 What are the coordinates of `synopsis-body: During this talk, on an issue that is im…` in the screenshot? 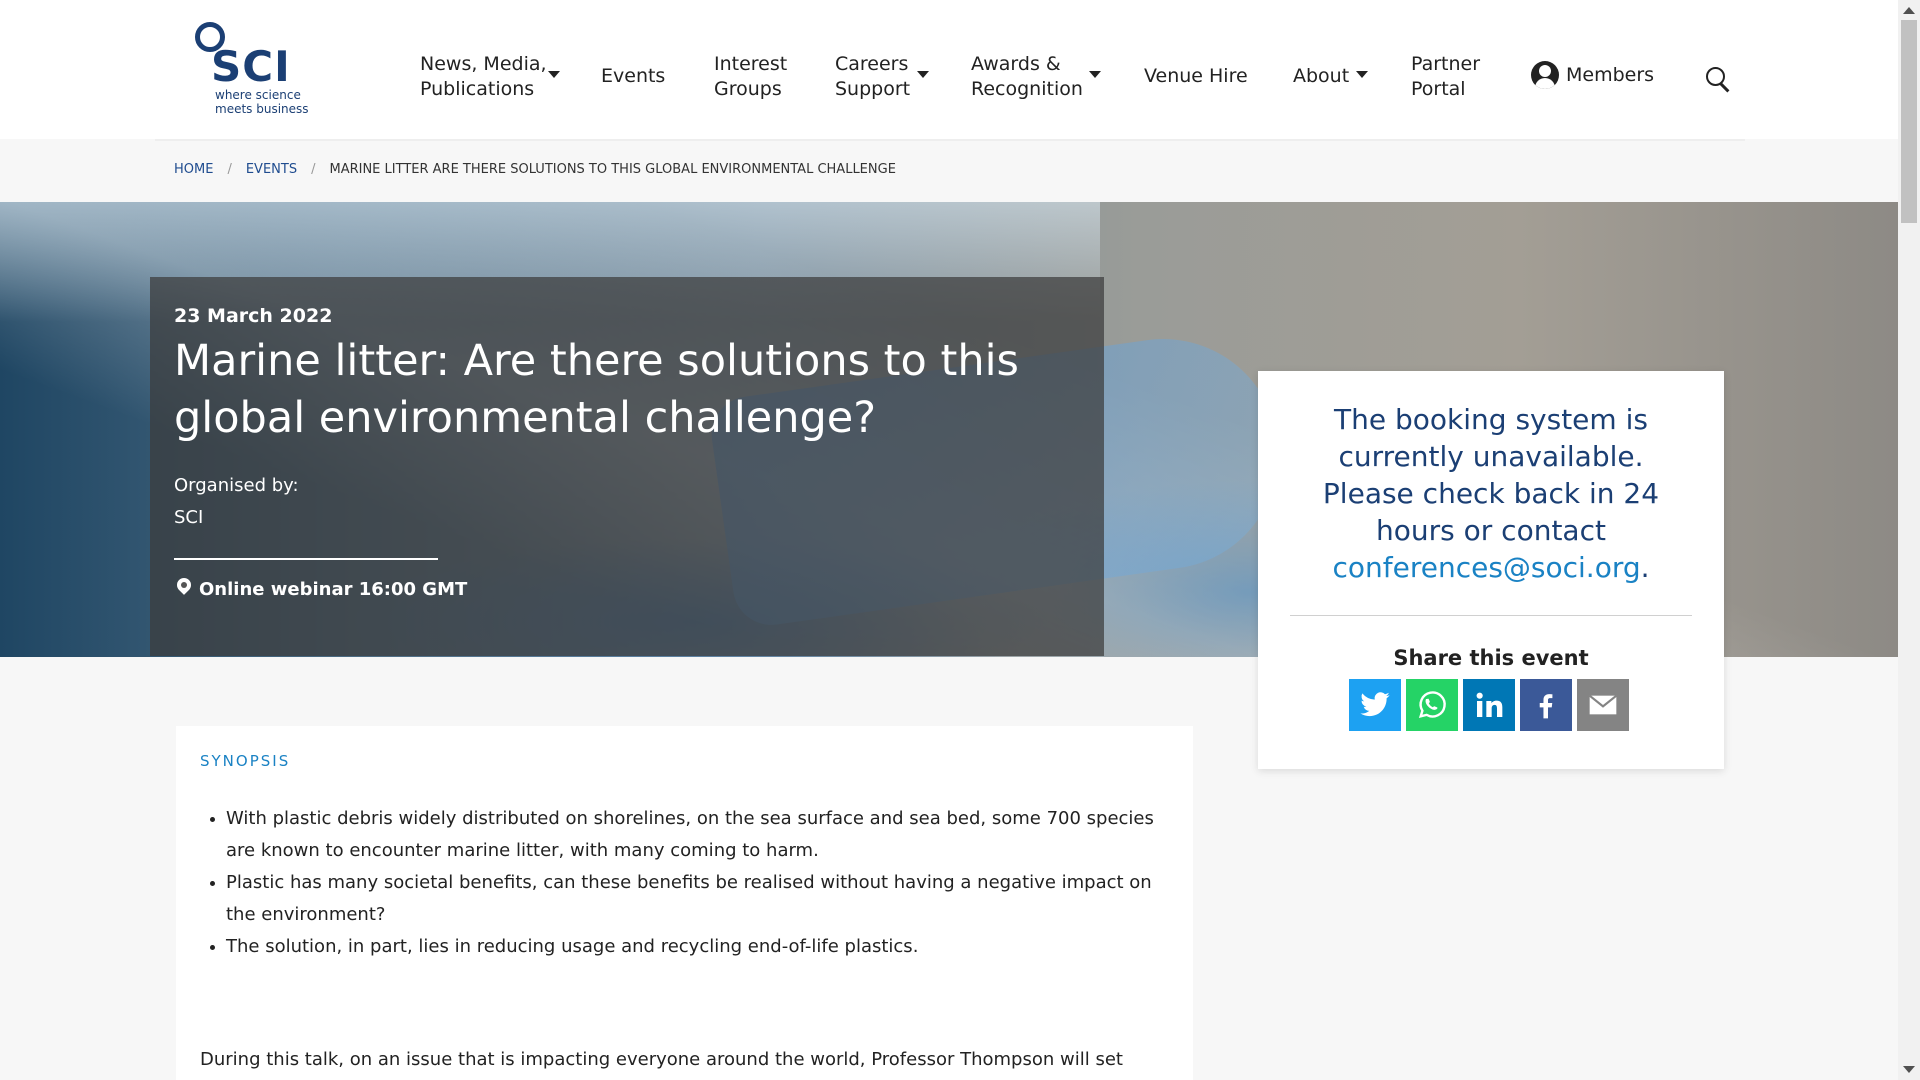 It's located at (661, 1059).